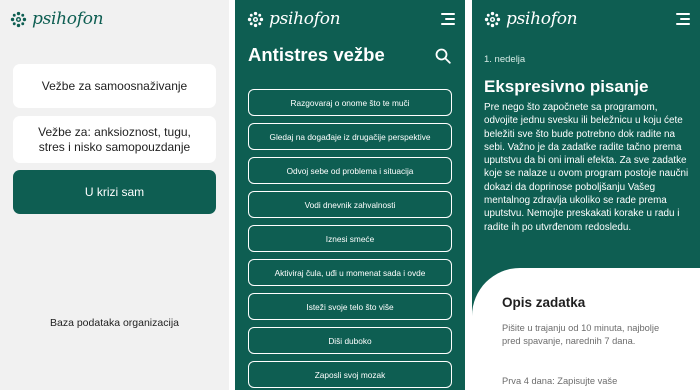 Image resolution: width=700 pixels, height=390 pixels. Describe the element at coordinates (566, 86) in the screenshot. I see `exercise-title: Ekspresivno pisanje` at that location.